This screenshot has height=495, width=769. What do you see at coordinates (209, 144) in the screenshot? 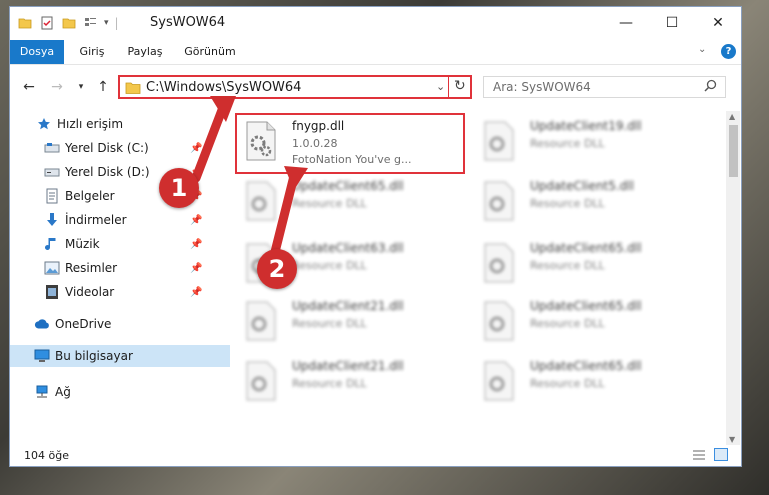
I see `arrow-to-address-bar` at bounding box center [209, 144].